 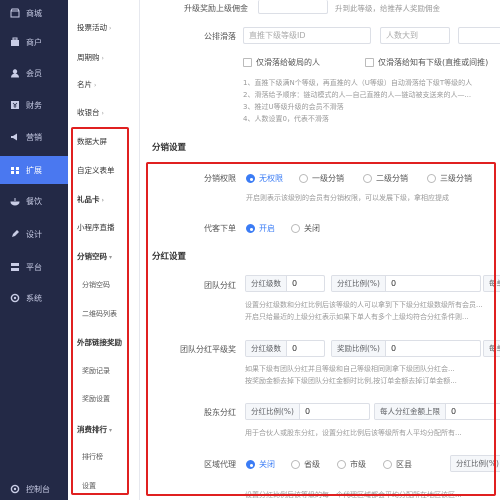 What do you see at coordinates (15, 298) in the screenshot?
I see `system-icon` at bounding box center [15, 298].